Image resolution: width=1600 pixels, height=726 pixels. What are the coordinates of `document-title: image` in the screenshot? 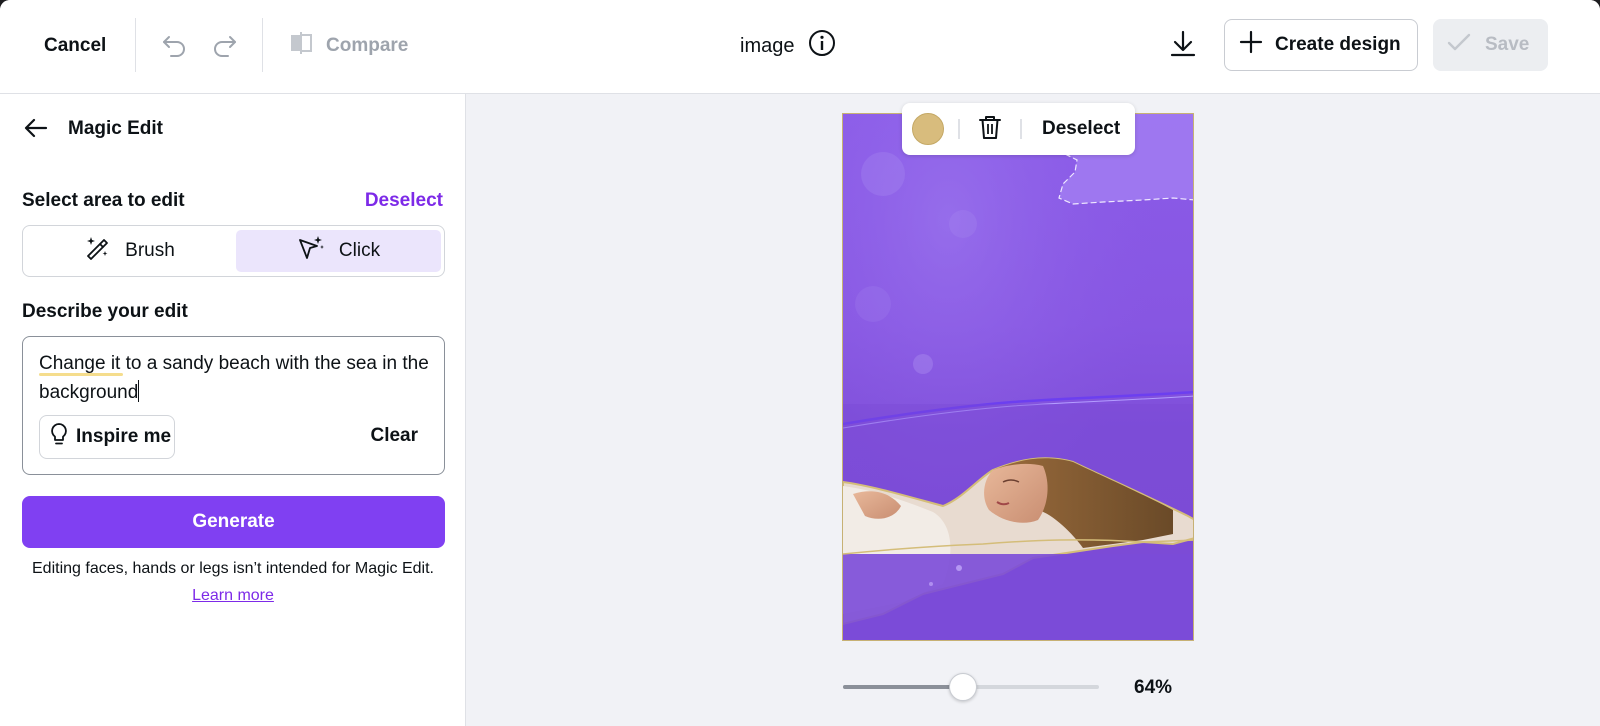 It's located at (788, 46).